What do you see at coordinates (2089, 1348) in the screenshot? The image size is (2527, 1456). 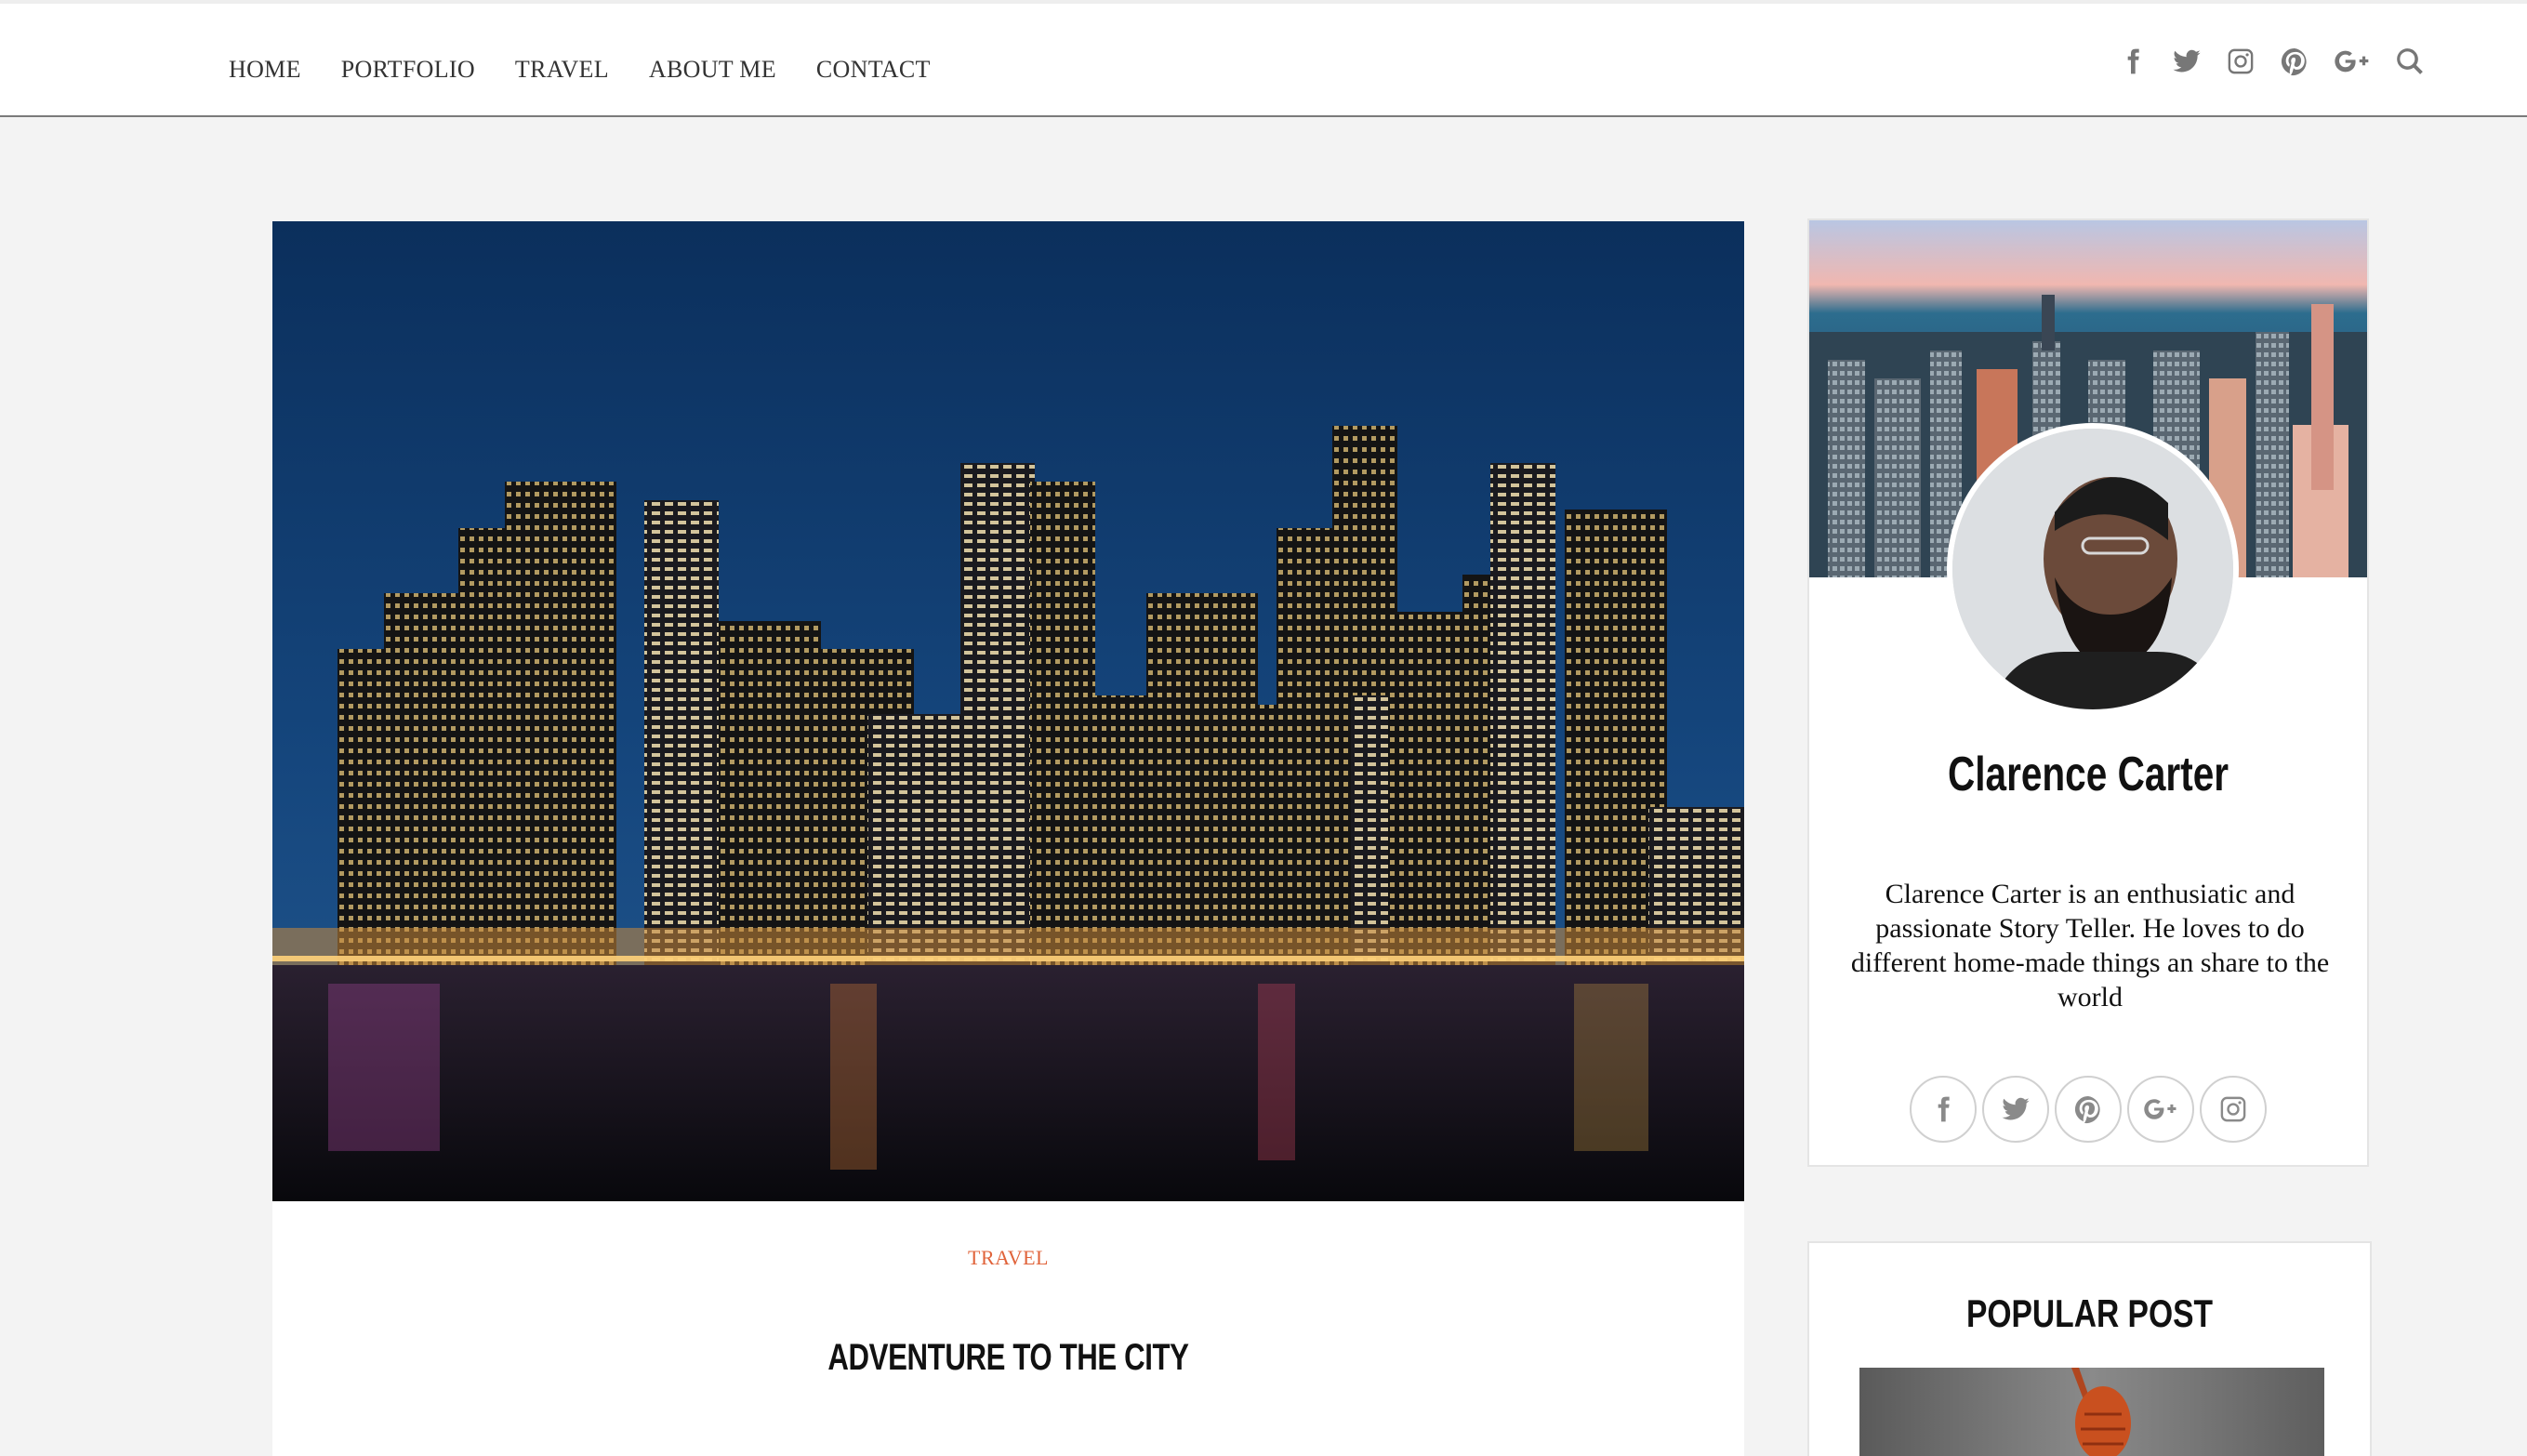 I see `popular-post-widget: POPULAR POST` at bounding box center [2089, 1348].